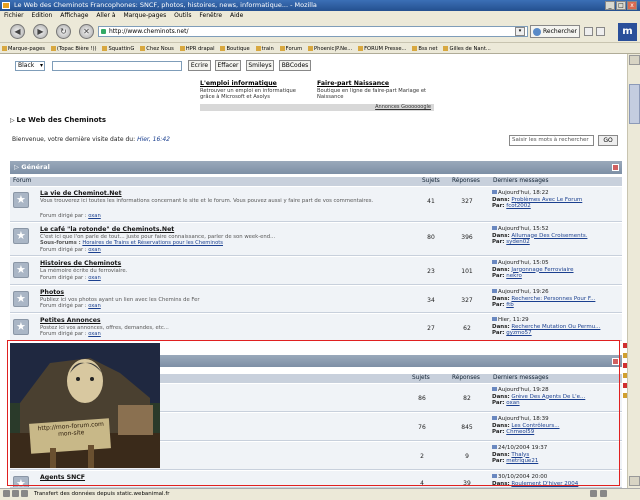 This screenshot has width=640, height=500. I want to click on last-post-author: syden02, so click(517, 242).